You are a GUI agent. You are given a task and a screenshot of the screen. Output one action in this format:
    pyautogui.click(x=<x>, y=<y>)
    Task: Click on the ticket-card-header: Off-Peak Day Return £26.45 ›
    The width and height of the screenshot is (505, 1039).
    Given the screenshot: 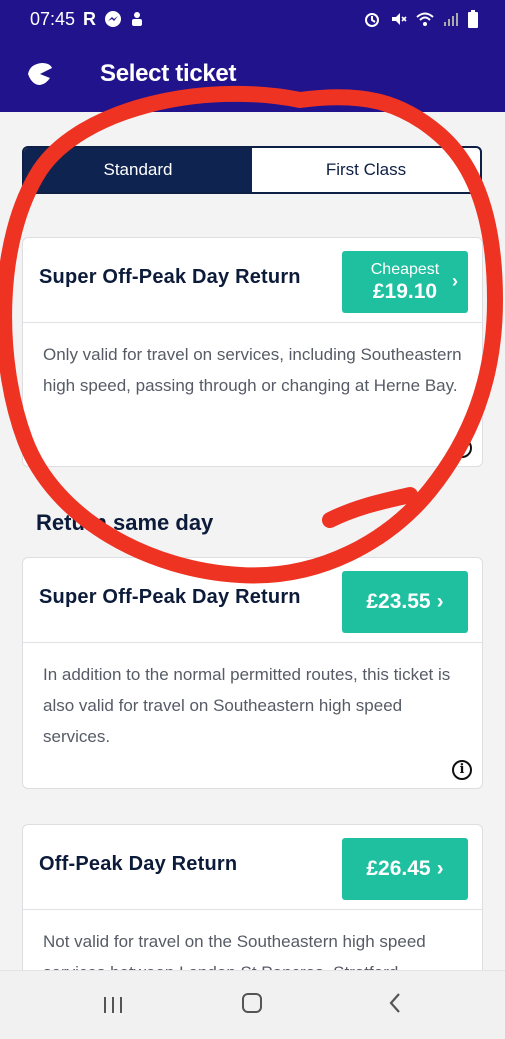 What is the action you would take?
    pyautogui.click(x=252, y=867)
    